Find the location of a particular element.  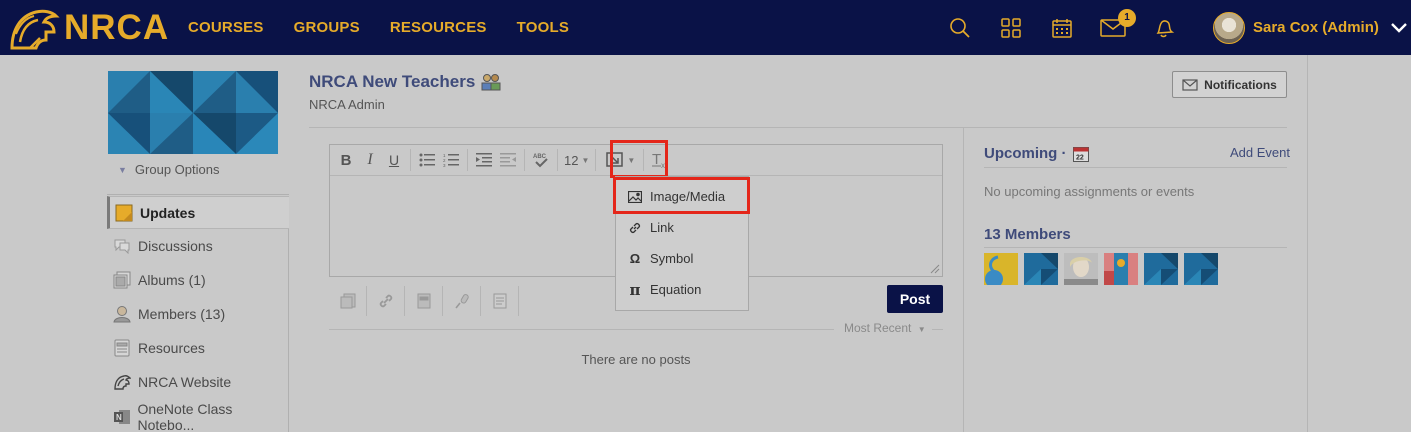

spellcheck-button: ABC is located at coordinates (541, 160).